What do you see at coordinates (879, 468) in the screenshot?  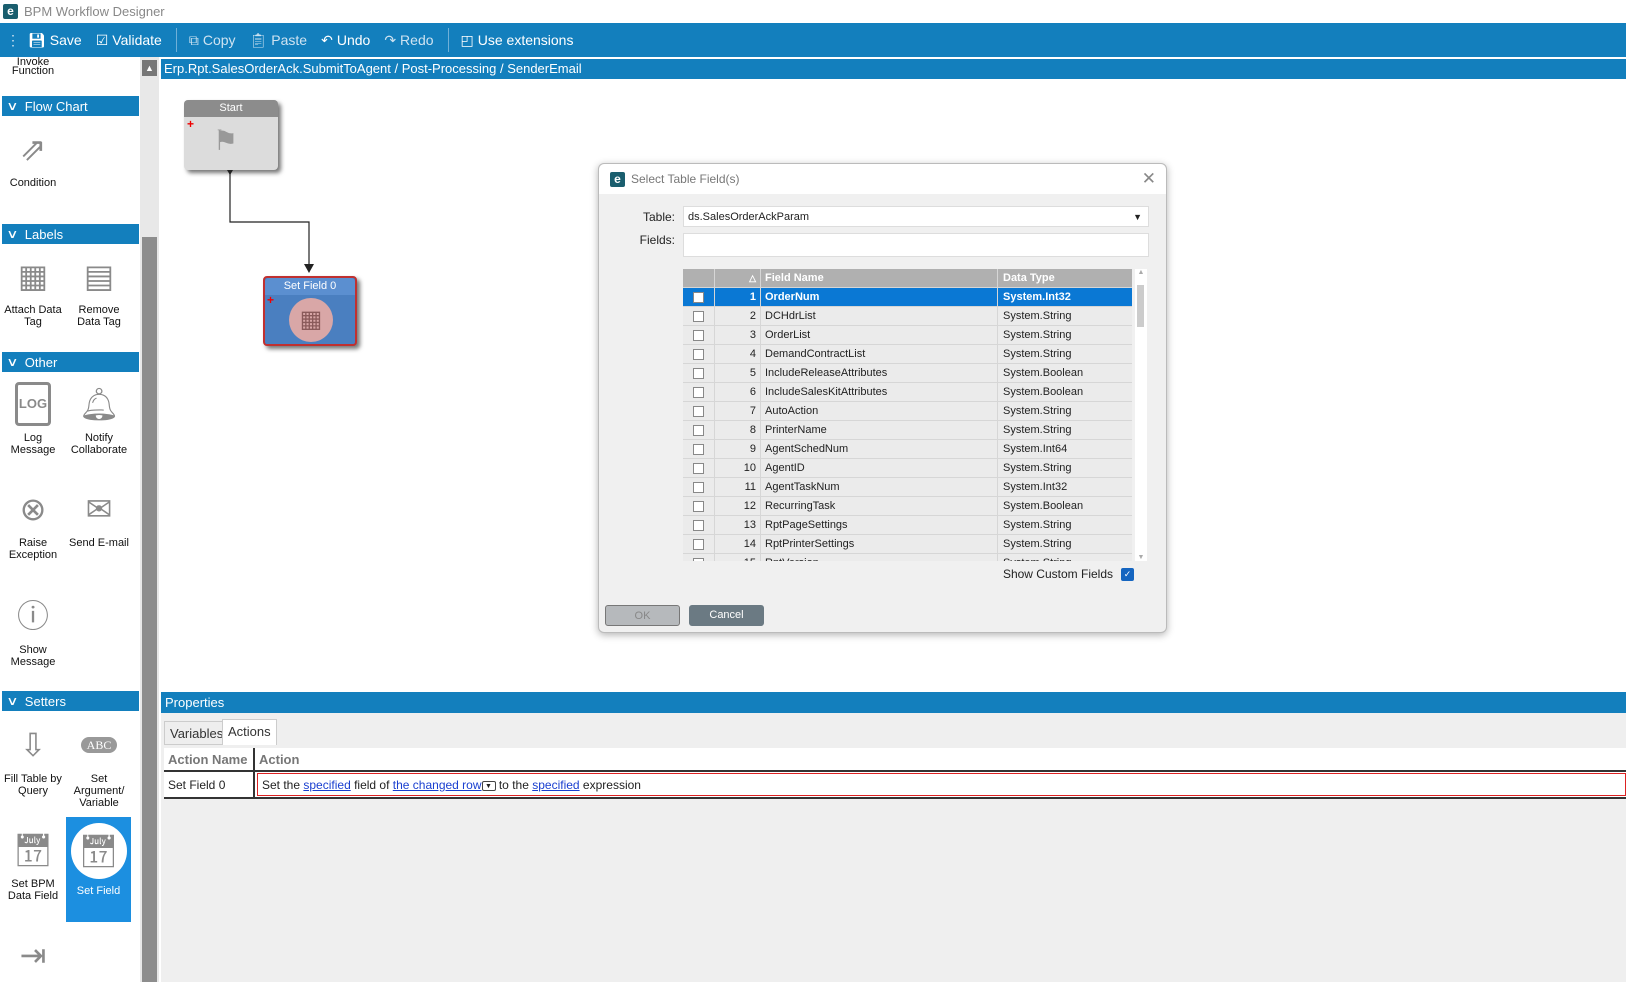 I see `field-name-cell: AgentID` at bounding box center [879, 468].